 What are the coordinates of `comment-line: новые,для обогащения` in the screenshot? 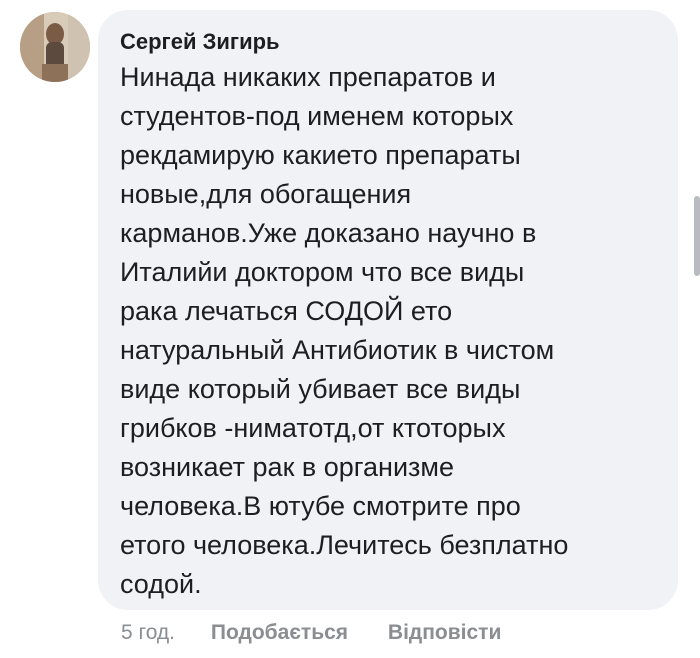 It's located at (266, 194).